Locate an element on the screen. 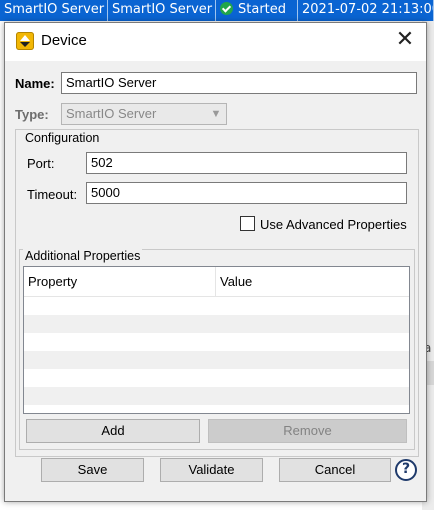 The height and width of the screenshot is (510, 434). started-status-icon is located at coordinates (226, 8).